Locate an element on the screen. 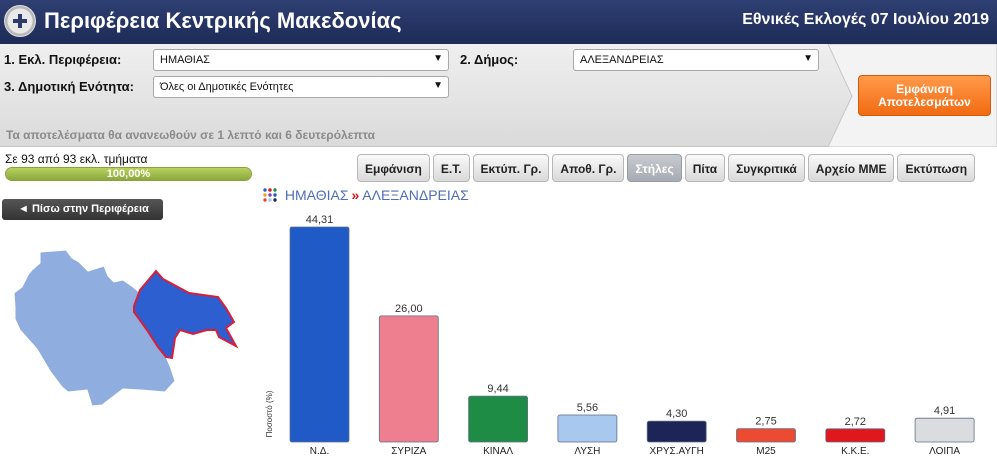 This screenshot has height=463, width=997. bar-value-label: 26,00 is located at coordinates (409, 309).